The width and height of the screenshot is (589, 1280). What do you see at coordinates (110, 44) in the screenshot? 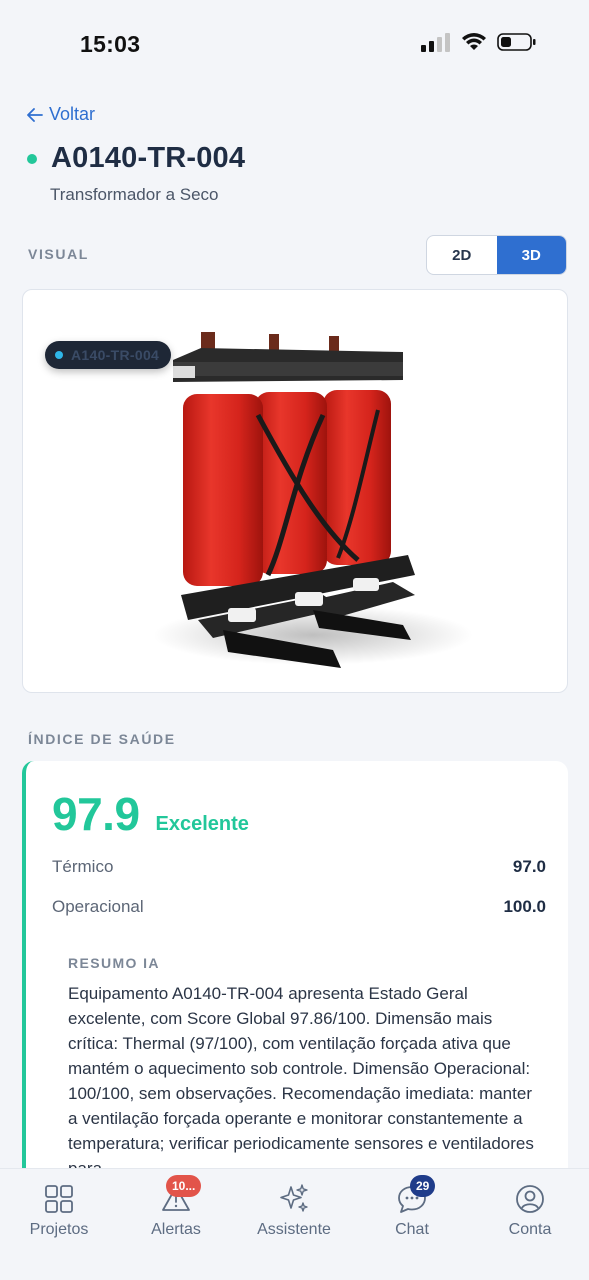
I see `status-time: 15:03` at bounding box center [110, 44].